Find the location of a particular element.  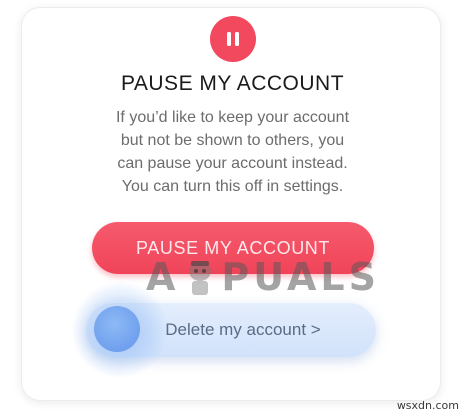

watermark-text-left: A is located at coordinates (163, 277).